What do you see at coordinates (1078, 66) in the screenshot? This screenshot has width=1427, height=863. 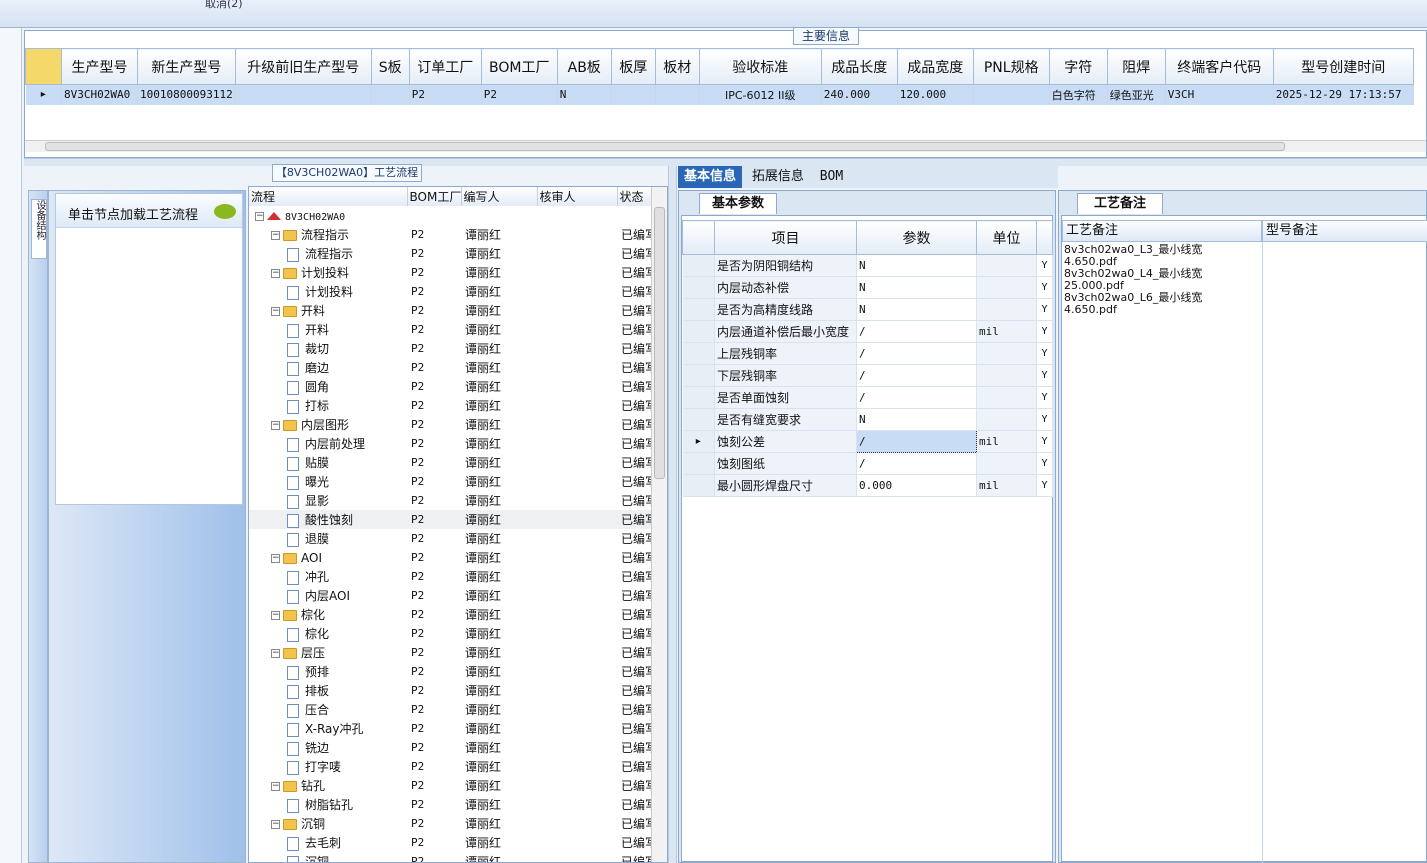 I see `column-header: 字符` at bounding box center [1078, 66].